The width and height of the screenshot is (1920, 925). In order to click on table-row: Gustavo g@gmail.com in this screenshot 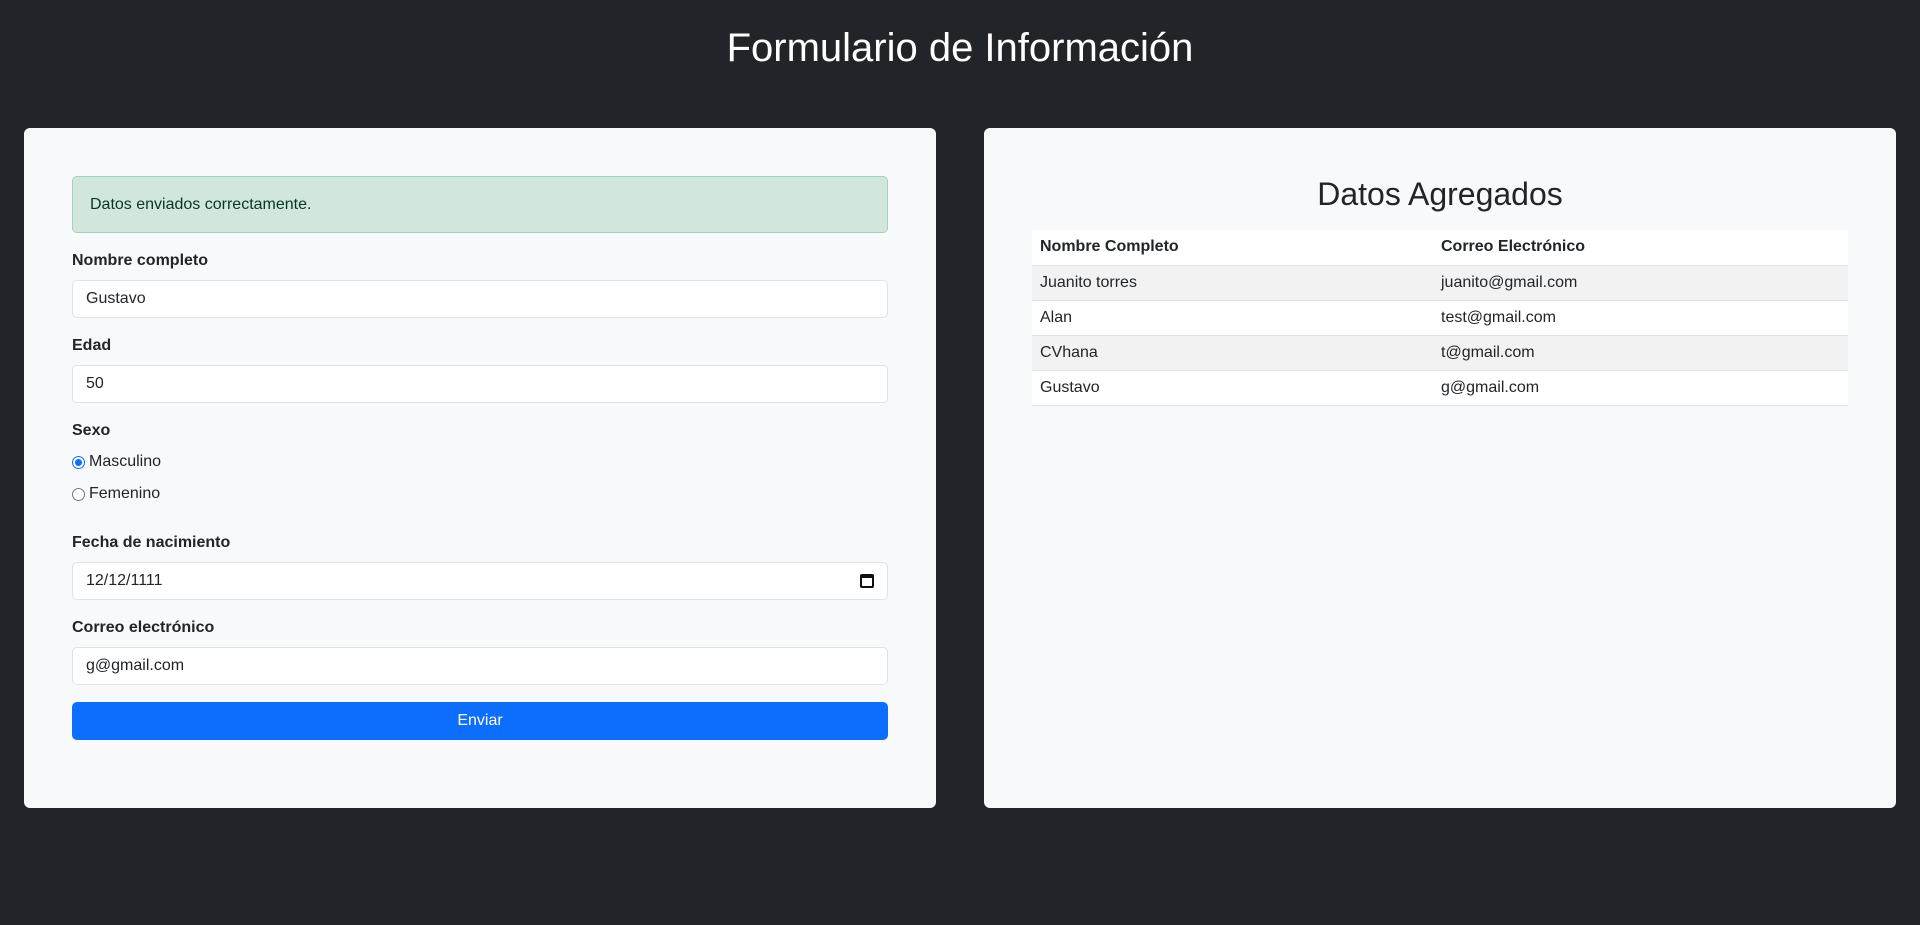, I will do `click(1440, 388)`.